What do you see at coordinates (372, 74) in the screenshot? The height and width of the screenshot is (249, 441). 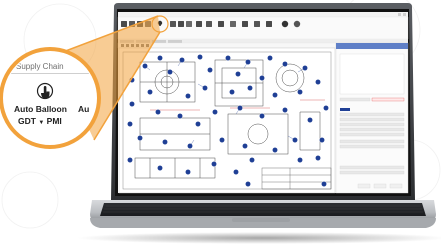 I see `preview-box` at bounding box center [372, 74].